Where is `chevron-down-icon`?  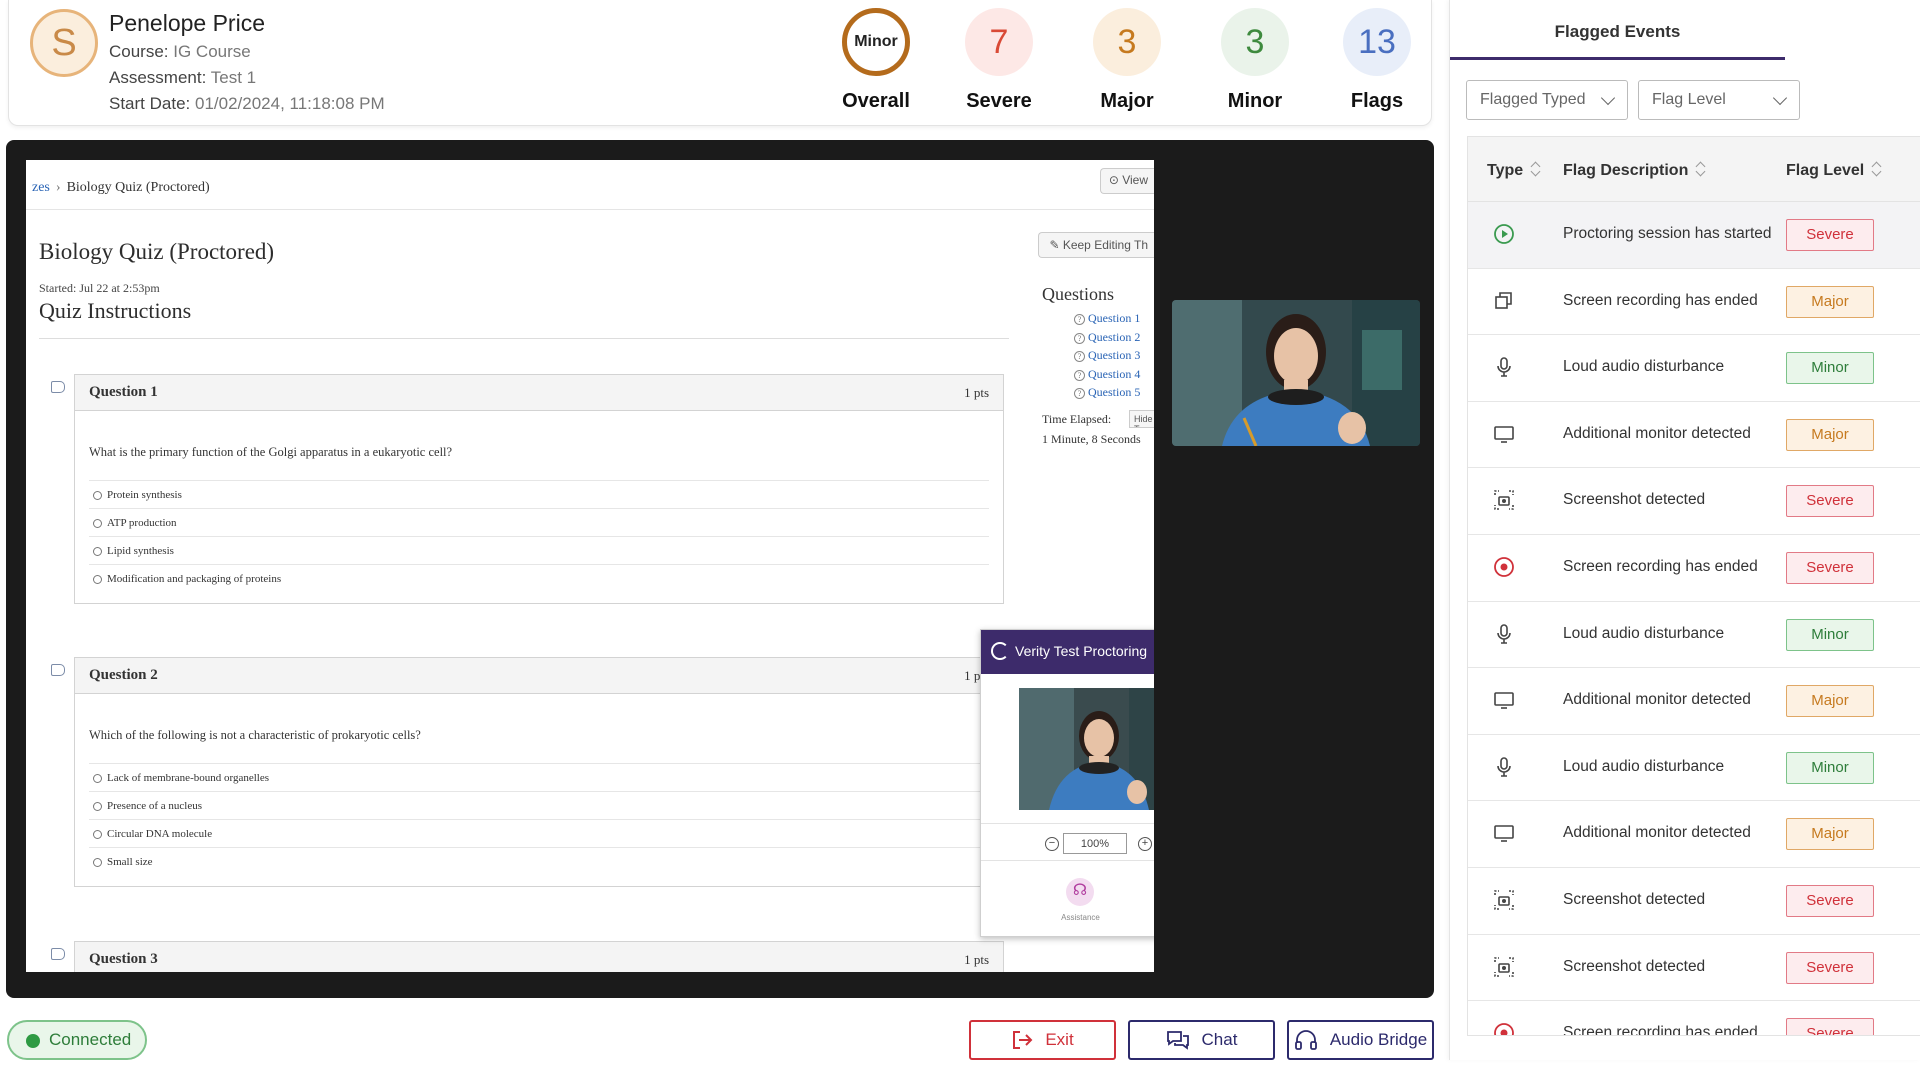 chevron-down-icon is located at coordinates (1780, 98).